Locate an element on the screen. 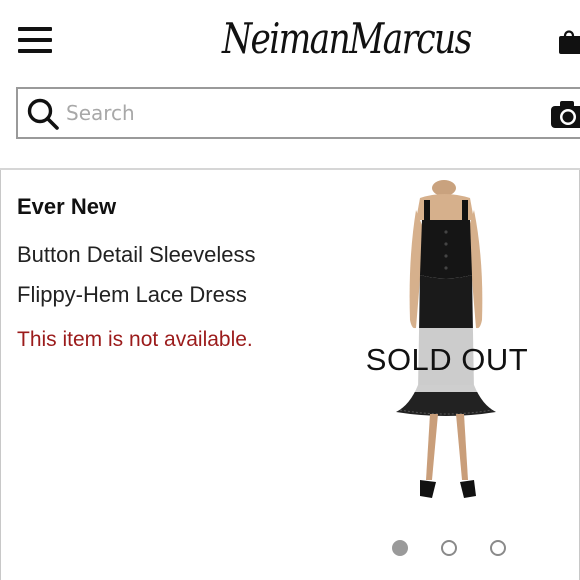  sold-out-badge: SOLD OUT is located at coordinates (447, 360).